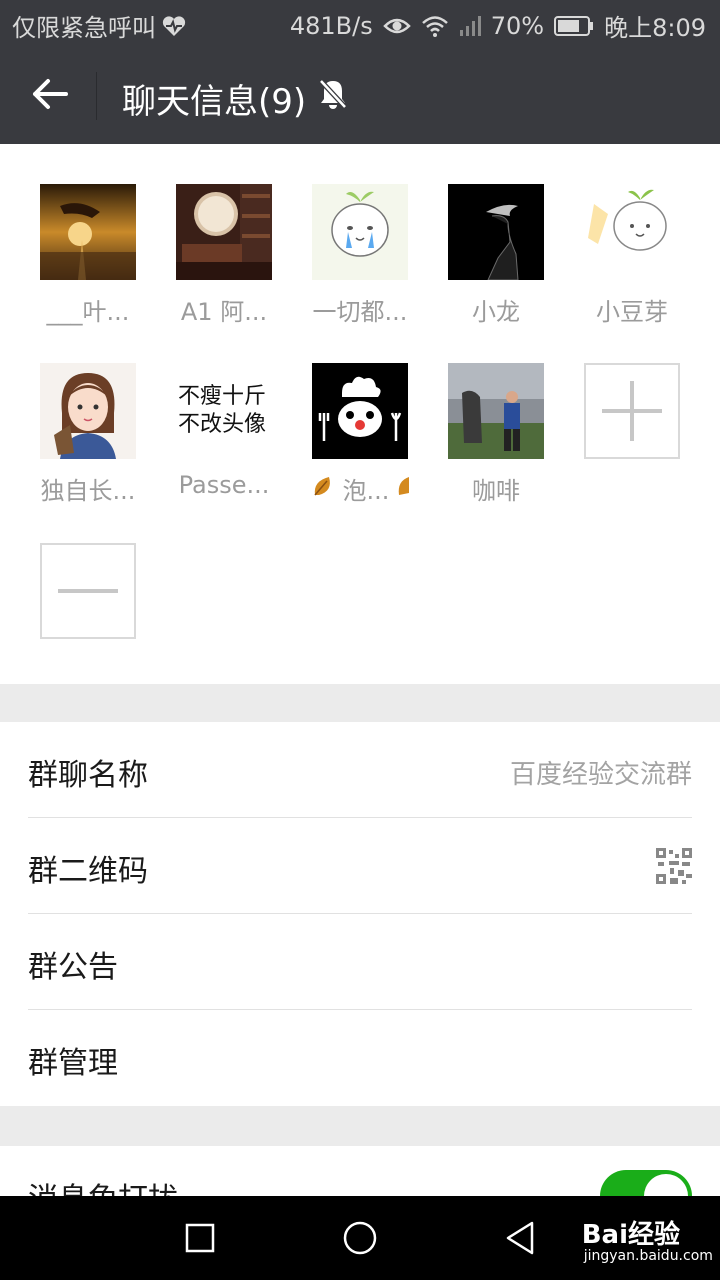  What do you see at coordinates (360, 1058) in the screenshot?
I see `group-manage-row: 群管理` at bounding box center [360, 1058].